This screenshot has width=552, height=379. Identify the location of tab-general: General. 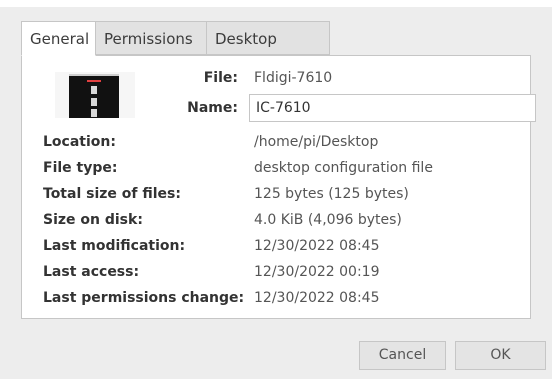
(58, 38).